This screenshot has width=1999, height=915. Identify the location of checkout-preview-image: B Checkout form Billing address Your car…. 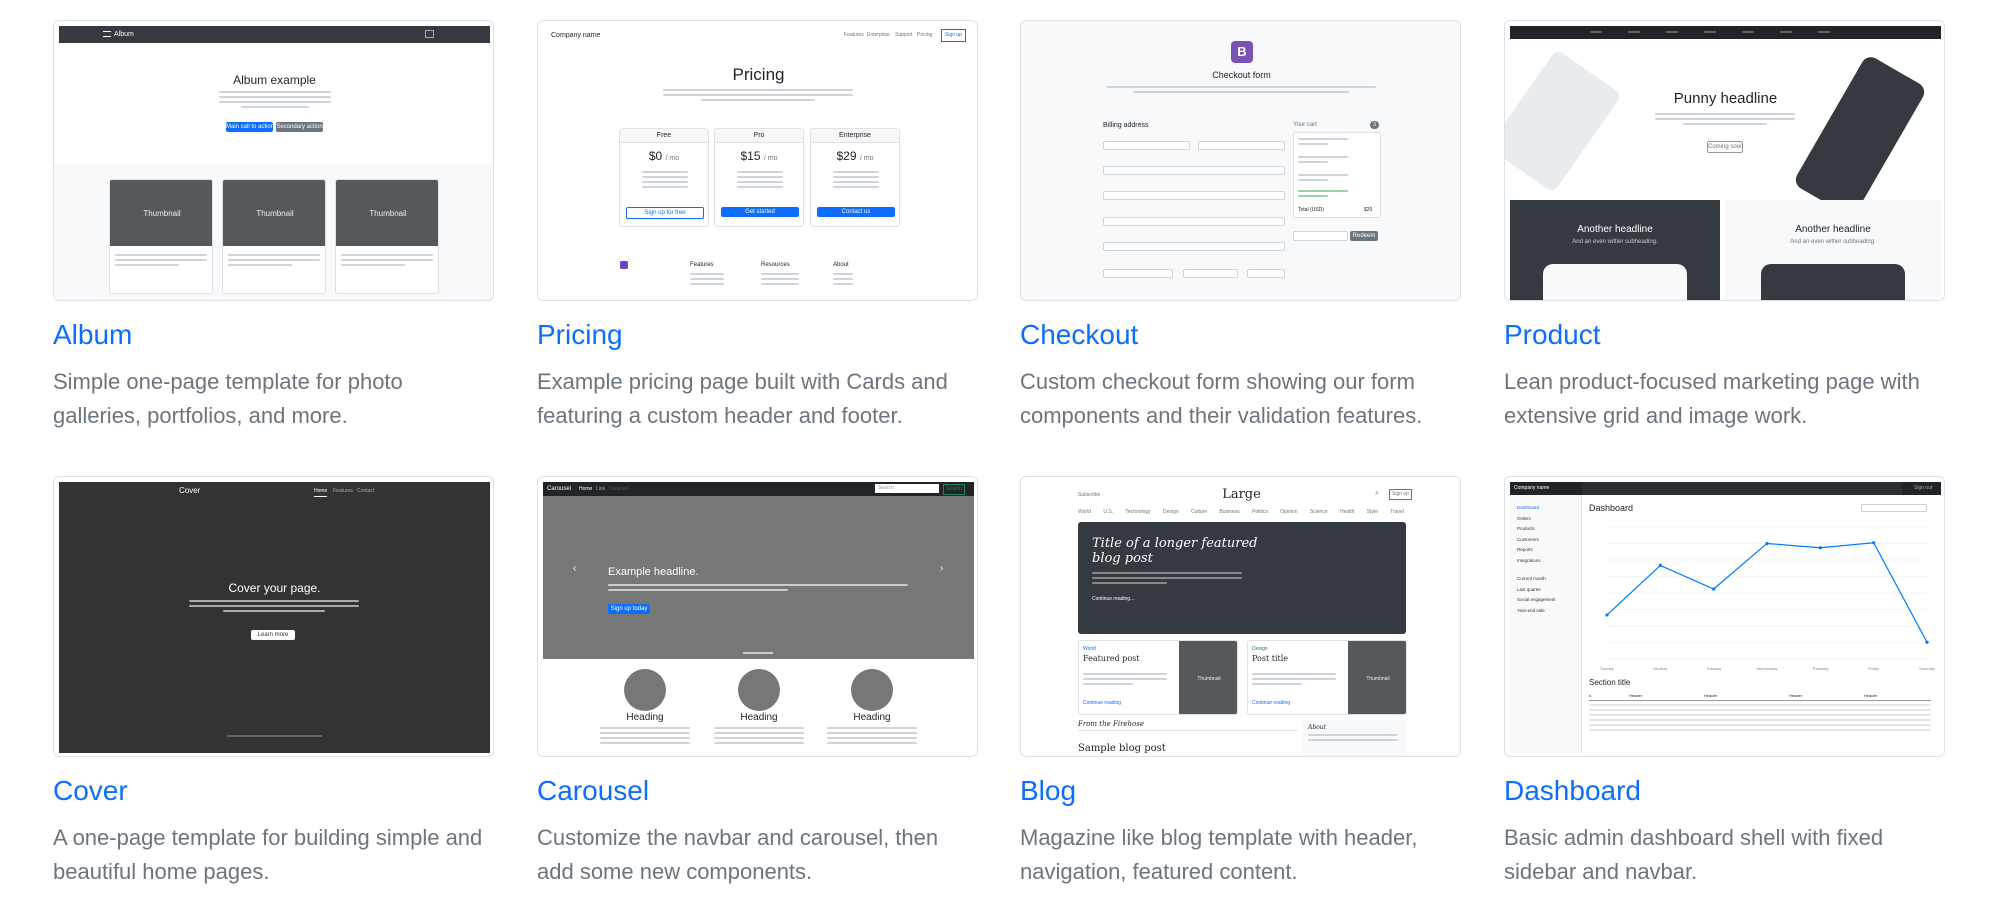
(1240, 160).